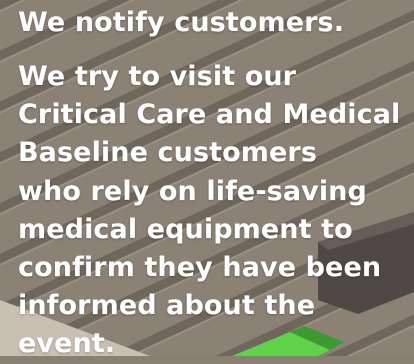 This screenshot has width=414, height=364. What do you see at coordinates (157, 76) in the screenshot?
I see `body-line: We try to visit our` at bounding box center [157, 76].